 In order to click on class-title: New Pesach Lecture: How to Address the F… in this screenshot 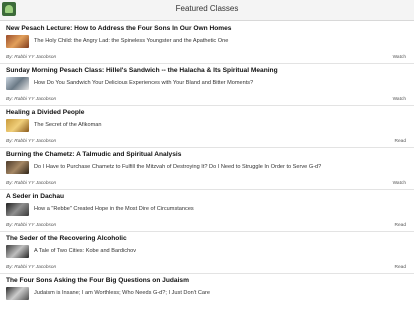, I will do `click(118, 28)`.